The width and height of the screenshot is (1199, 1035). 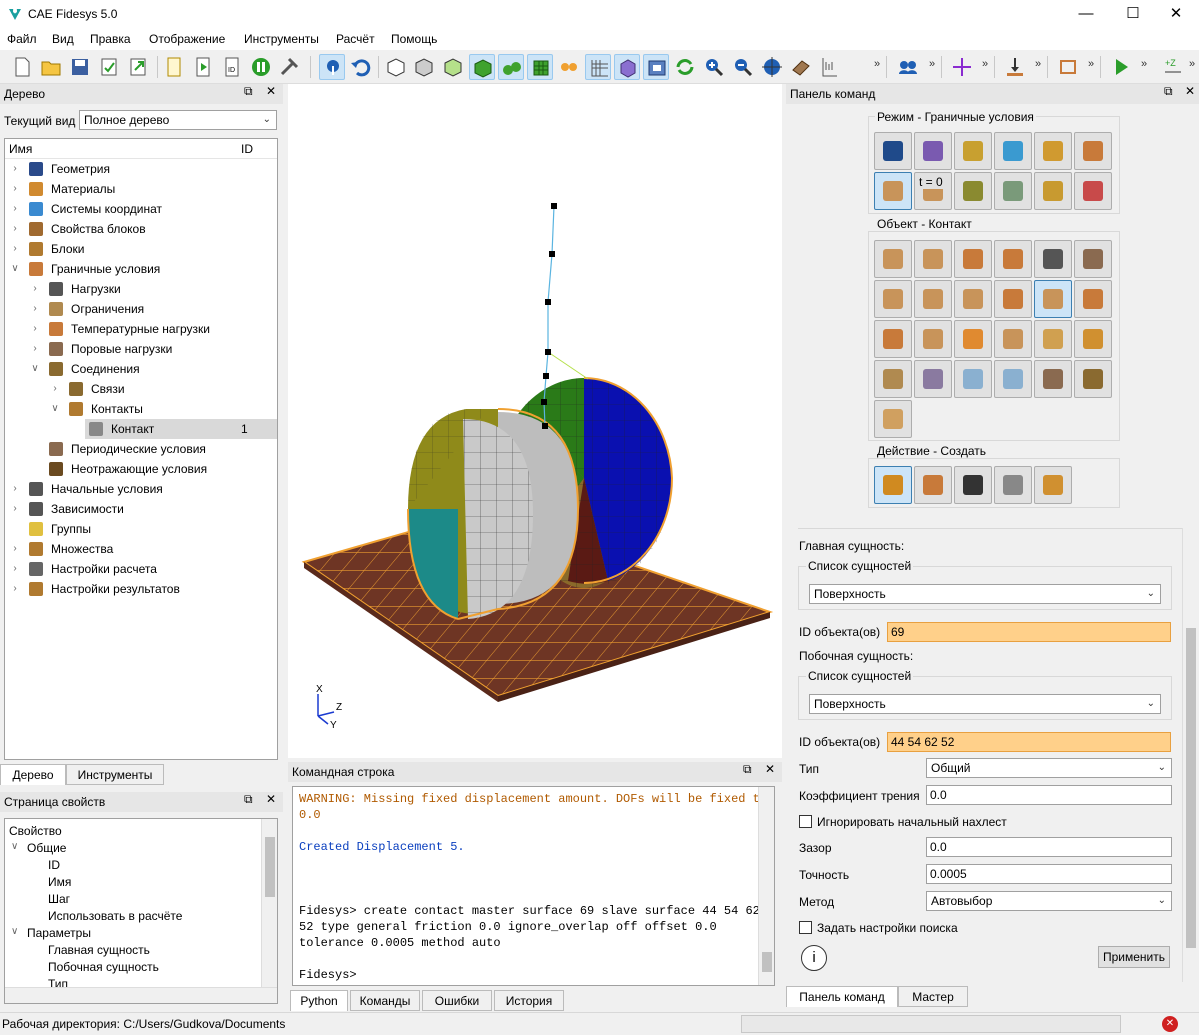 I want to click on gap-input: 0.0, so click(x=1049, y=847).